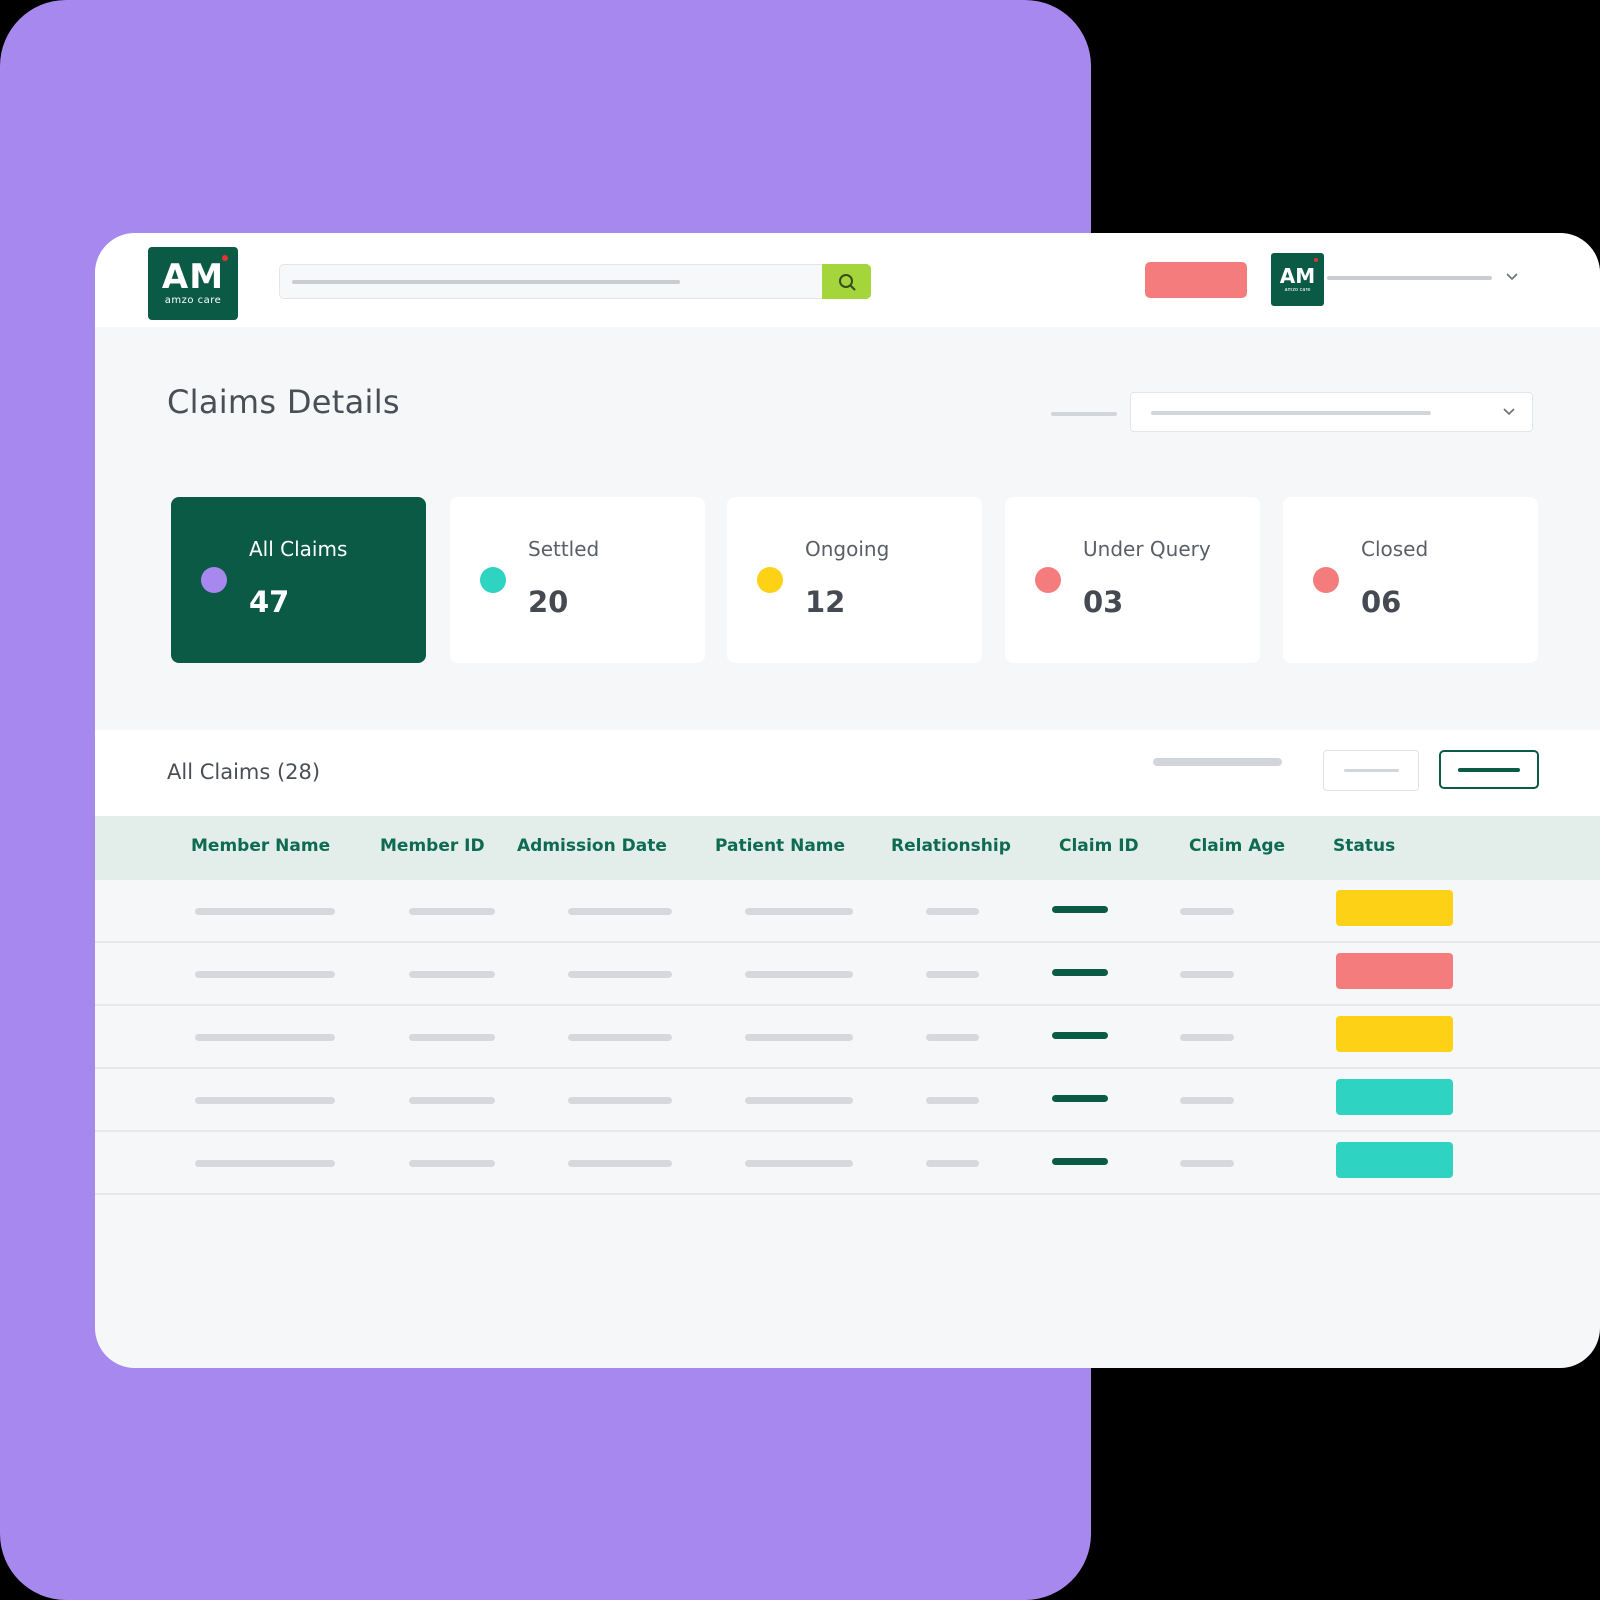 This screenshot has height=1600, width=1600. I want to click on search-button, so click(846, 281).